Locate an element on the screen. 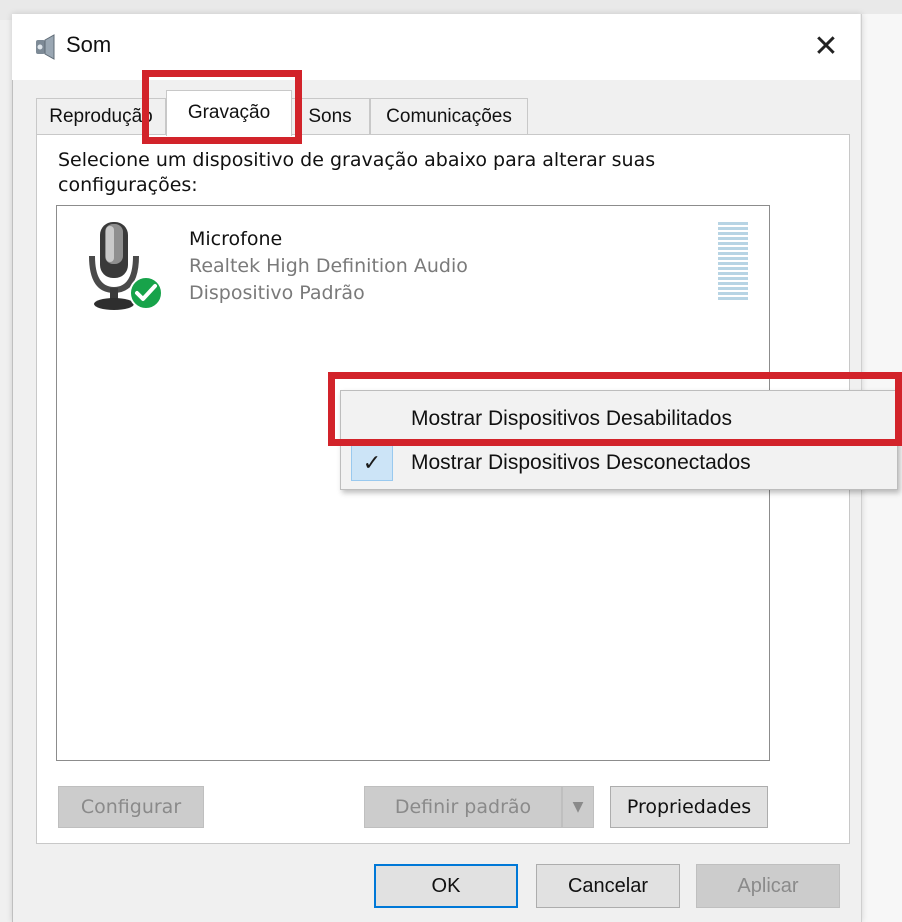 The image size is (902, 922). tab-highlight-annotation is located at coordinates (222, 107).